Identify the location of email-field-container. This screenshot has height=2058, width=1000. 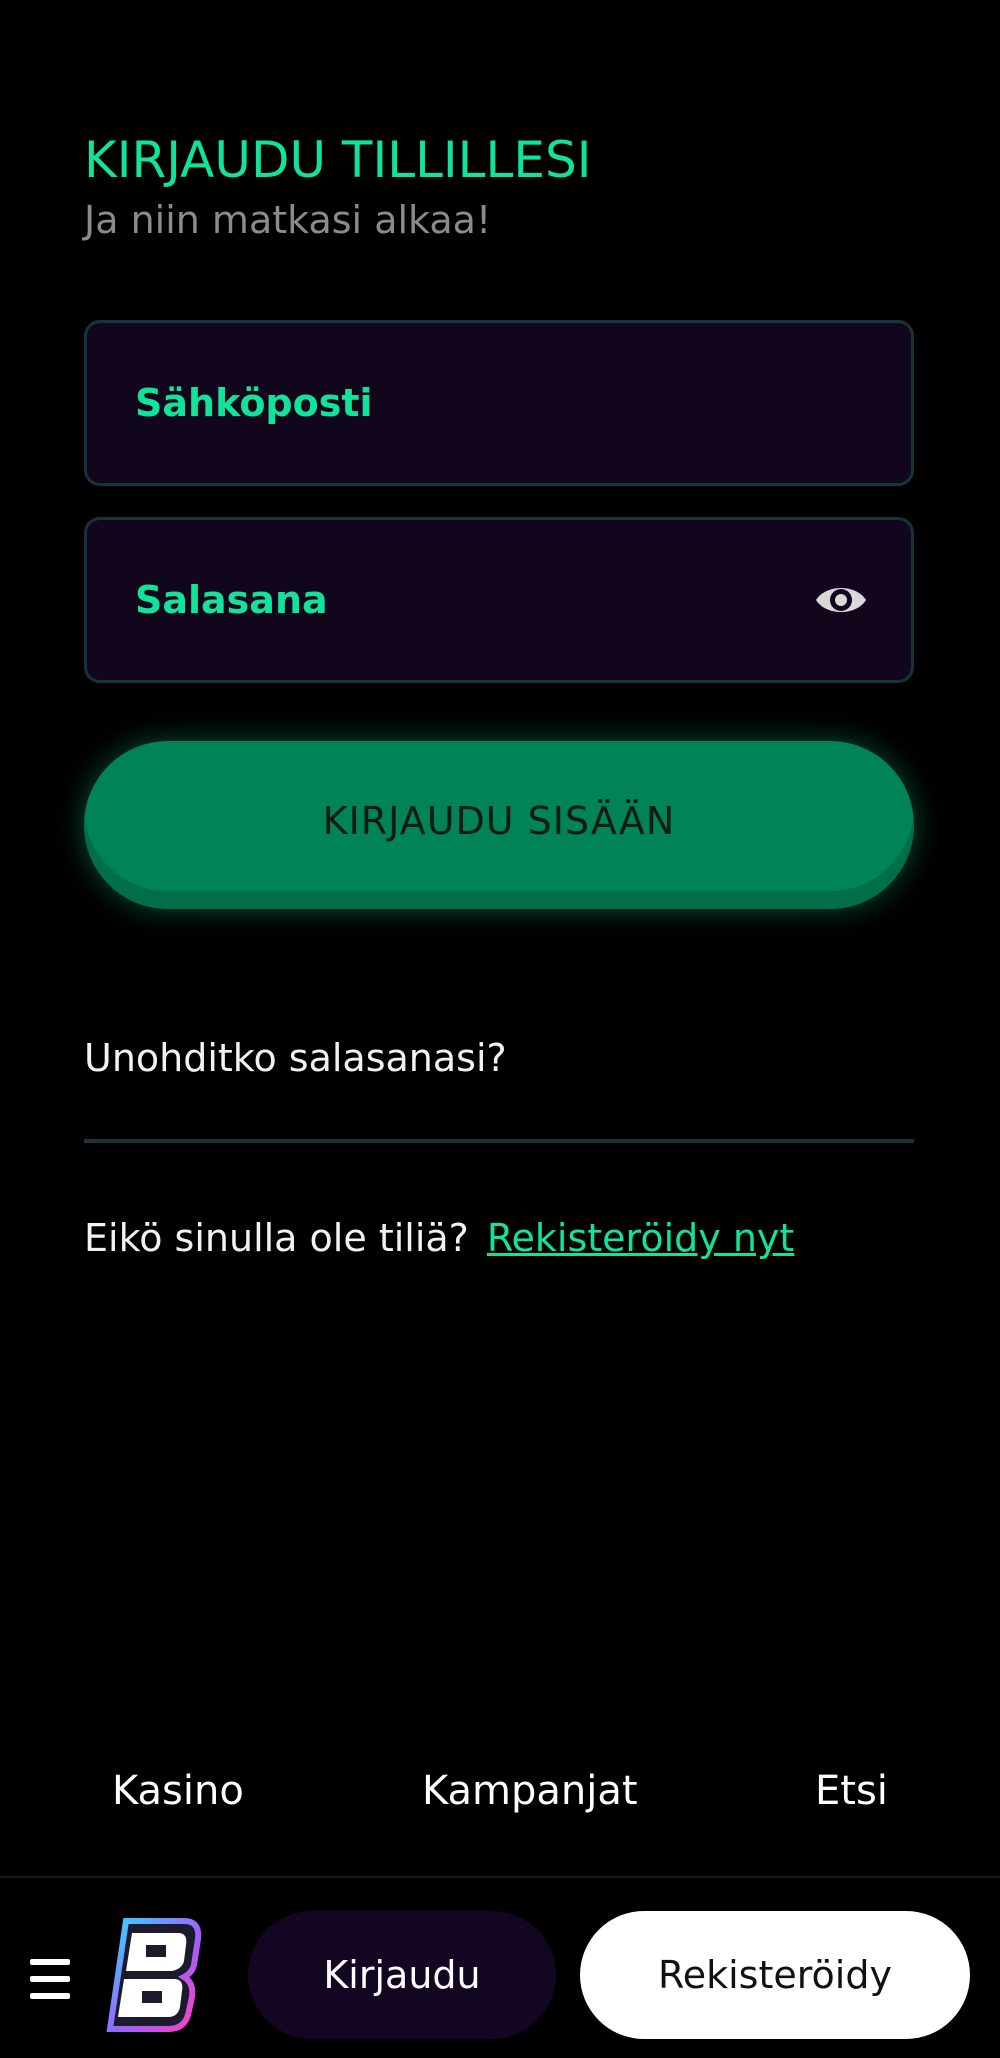
(499, 403).